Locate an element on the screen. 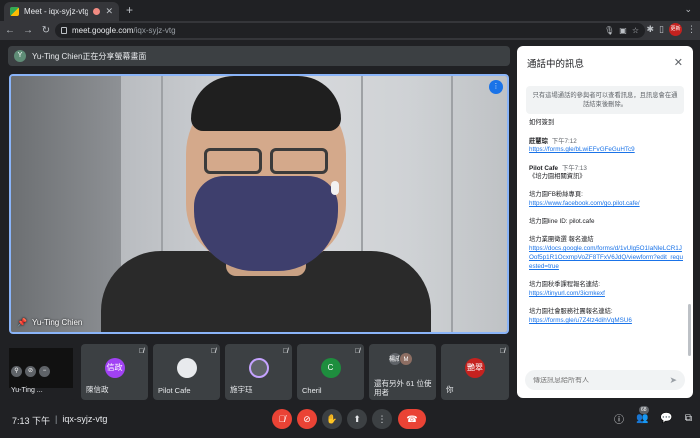  new-tab-button: + is located at coordinates (129, 10).